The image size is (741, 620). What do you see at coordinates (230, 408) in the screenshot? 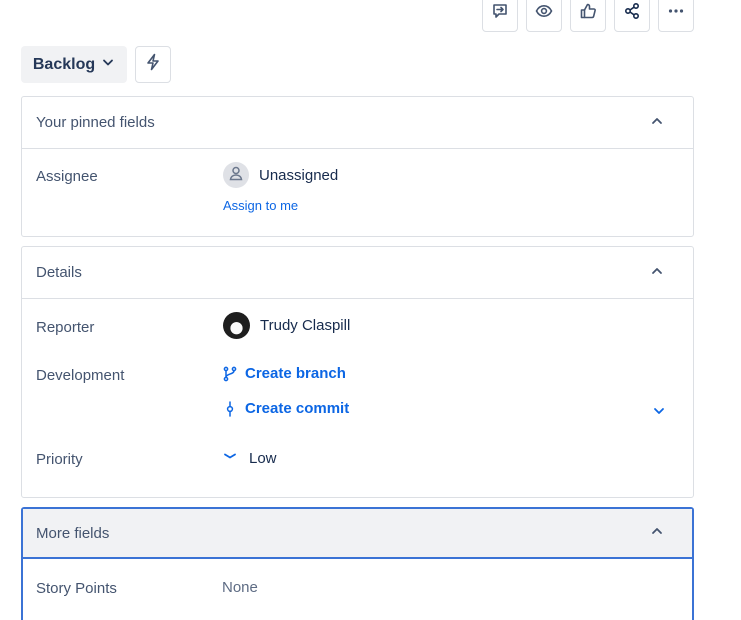
I see `commit-icon` at bounding box center [230, 408].